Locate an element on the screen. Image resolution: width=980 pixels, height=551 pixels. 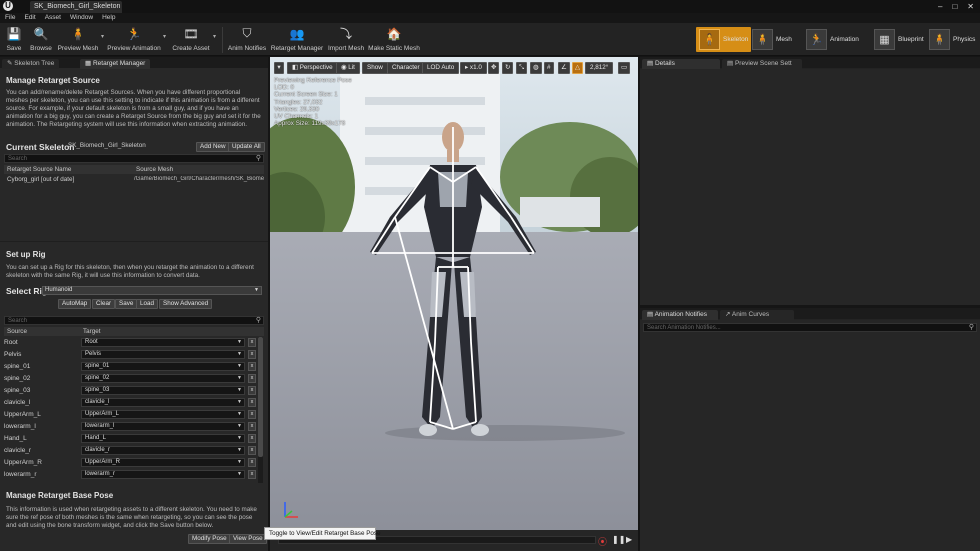
tab-skeleton-tree: ✎ Skeleton Tree is located at coordinates (31, 64).